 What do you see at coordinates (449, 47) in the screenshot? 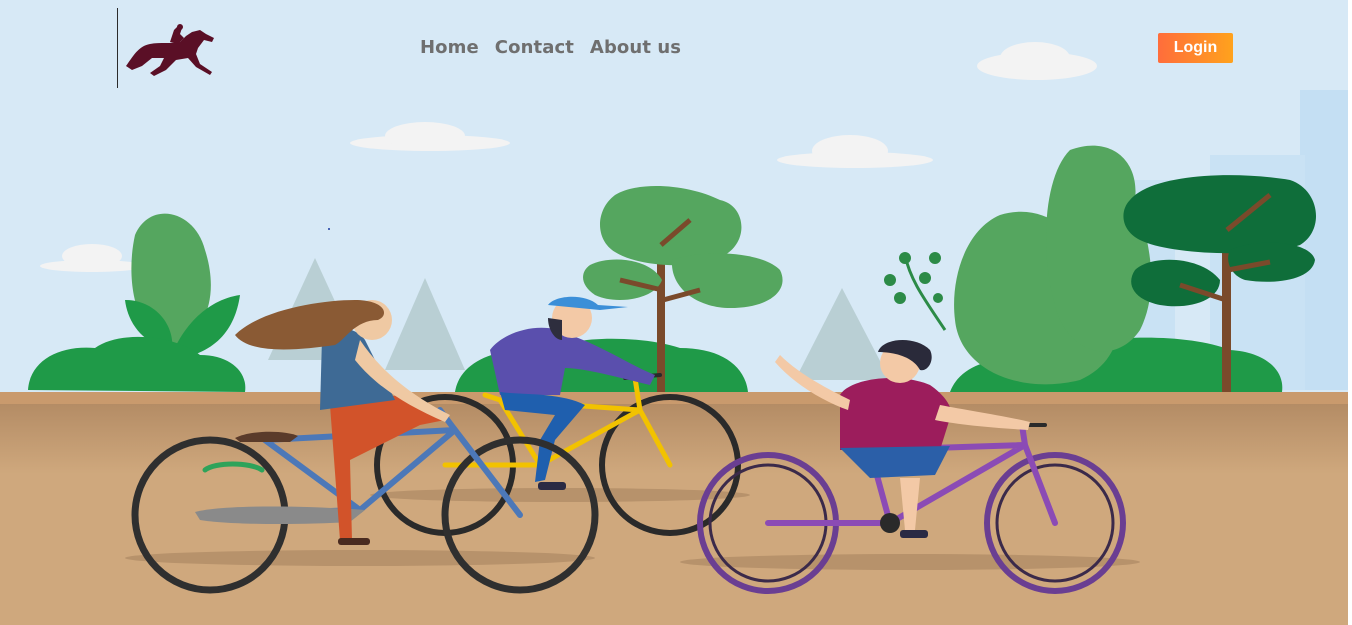
I see `nav-home-link: Home` at bounding box center [449, 47].